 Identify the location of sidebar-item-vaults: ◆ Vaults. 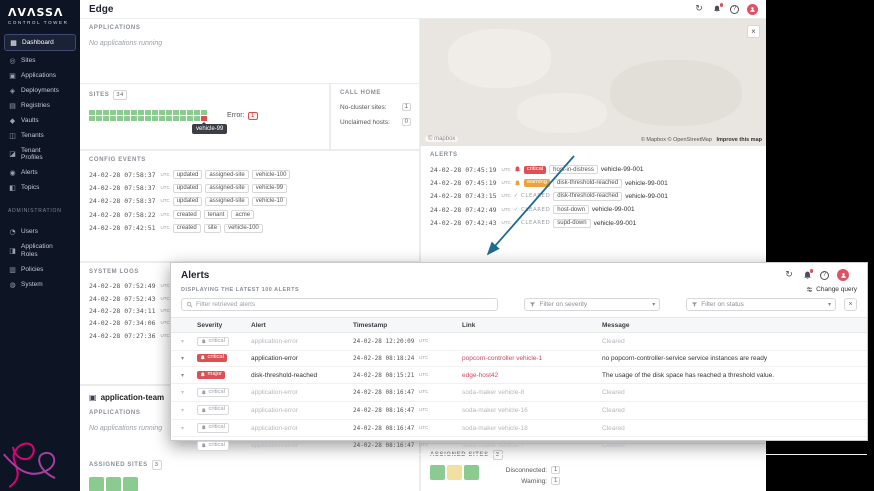
(40, 120).